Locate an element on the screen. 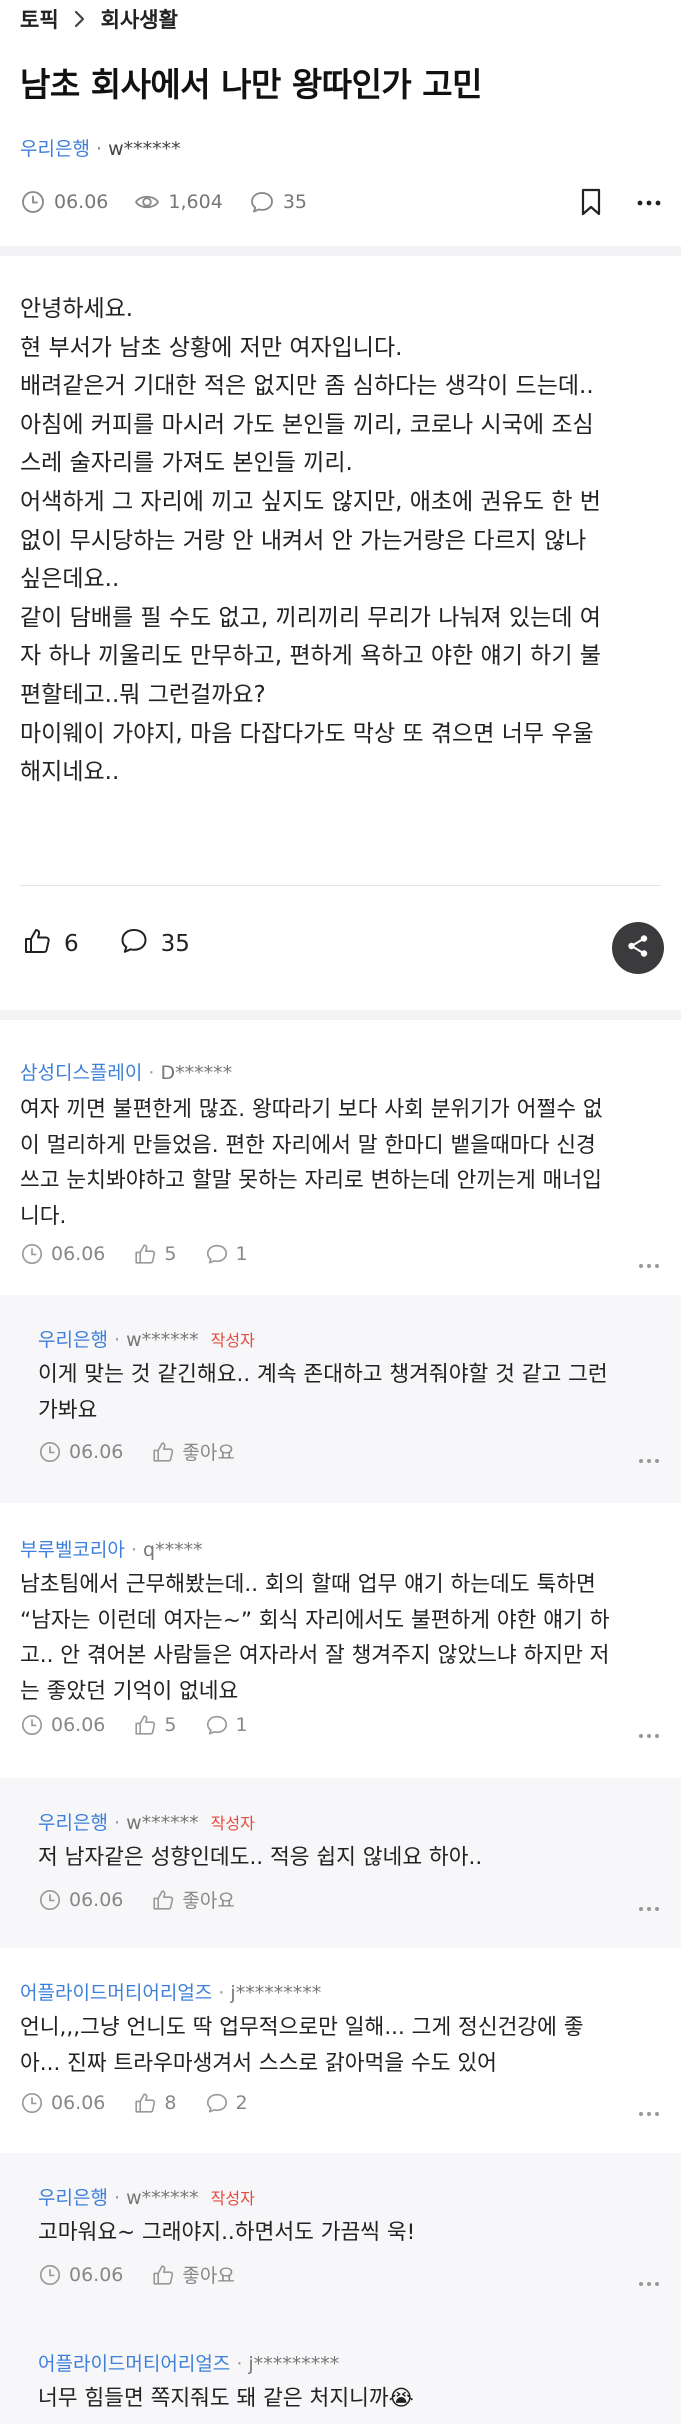  post-like-count: 6 is located at coordinates (71, 944).